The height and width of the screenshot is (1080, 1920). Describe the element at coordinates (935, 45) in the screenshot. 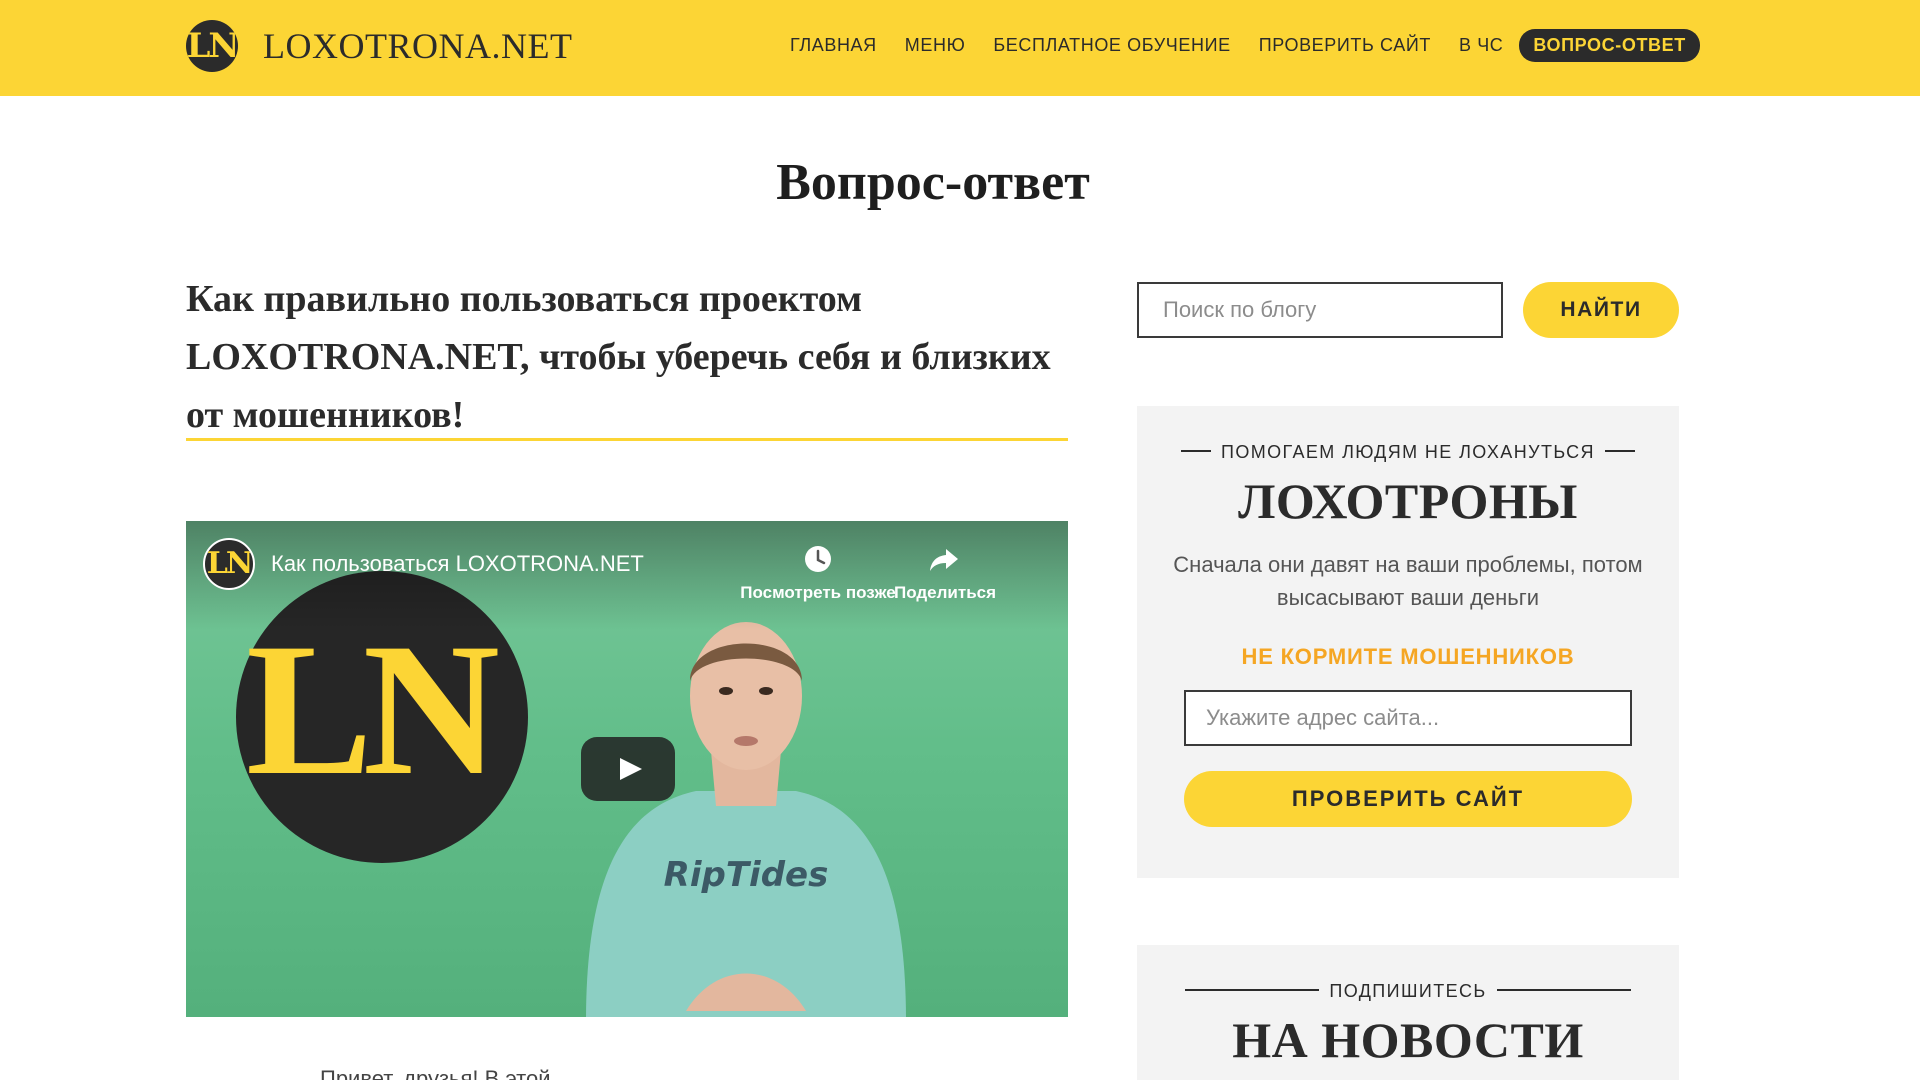

I see `nav-item-menu: МЕНЮ` at that location.